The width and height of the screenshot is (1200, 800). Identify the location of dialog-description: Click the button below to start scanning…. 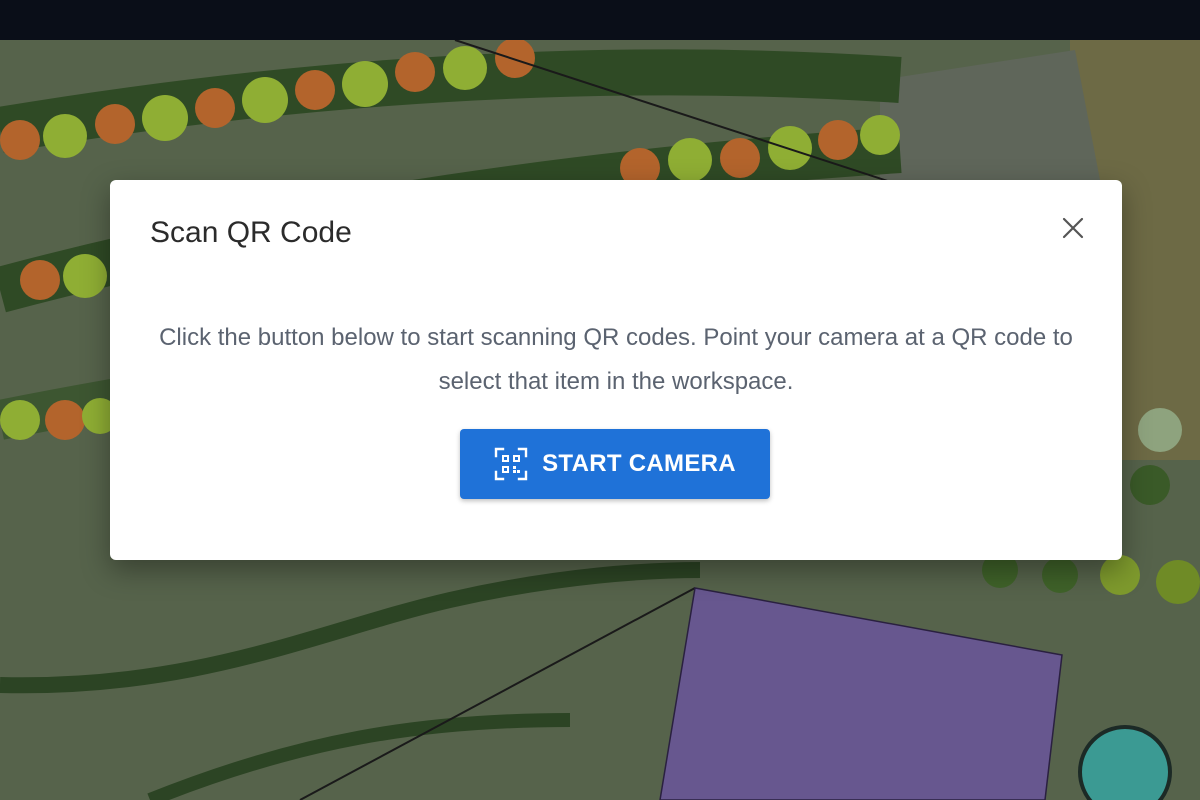
(616, 359).